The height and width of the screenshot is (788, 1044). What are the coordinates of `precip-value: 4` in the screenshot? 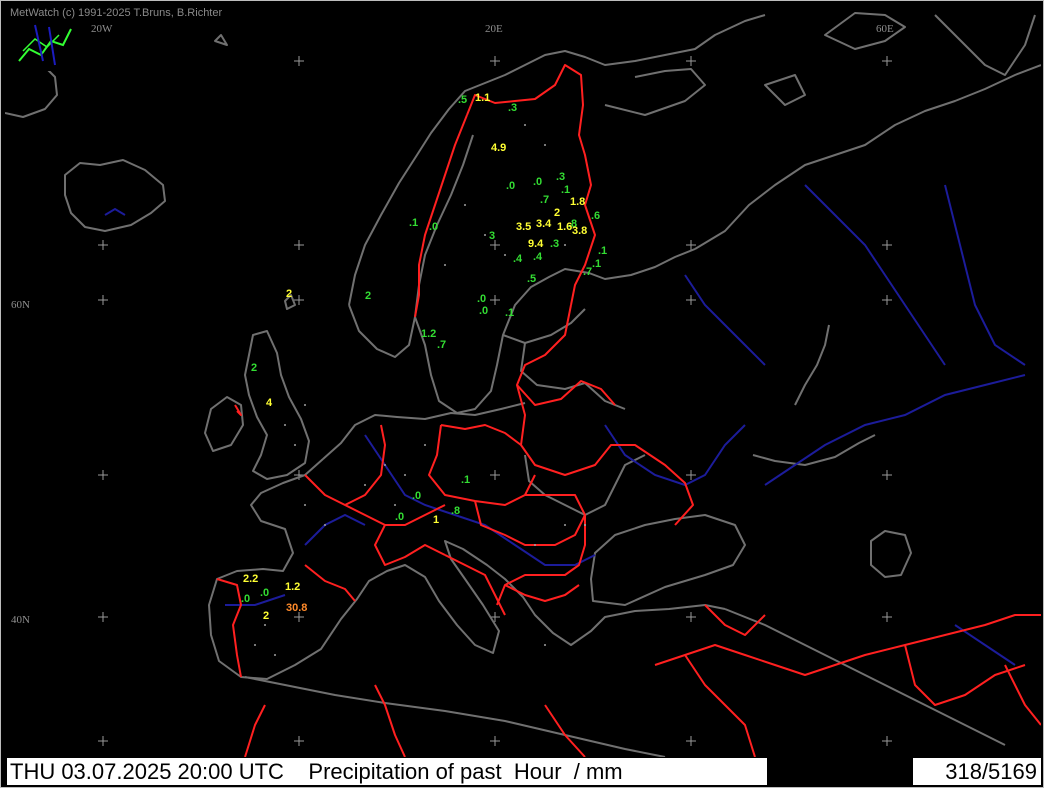 It's located at (269, 403).